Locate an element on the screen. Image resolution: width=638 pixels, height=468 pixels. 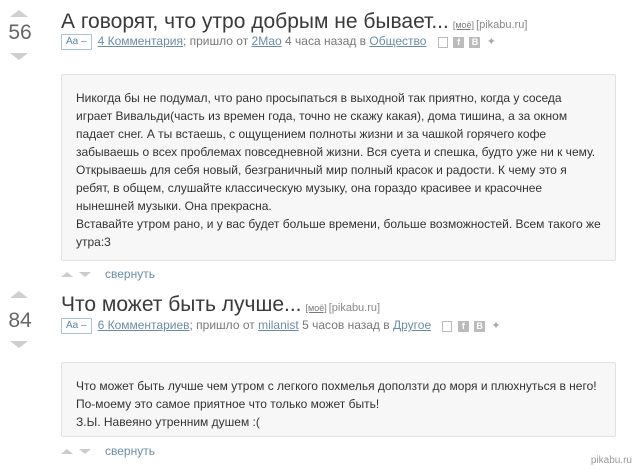
category-link: Общество is located at coordinates (397, 41).